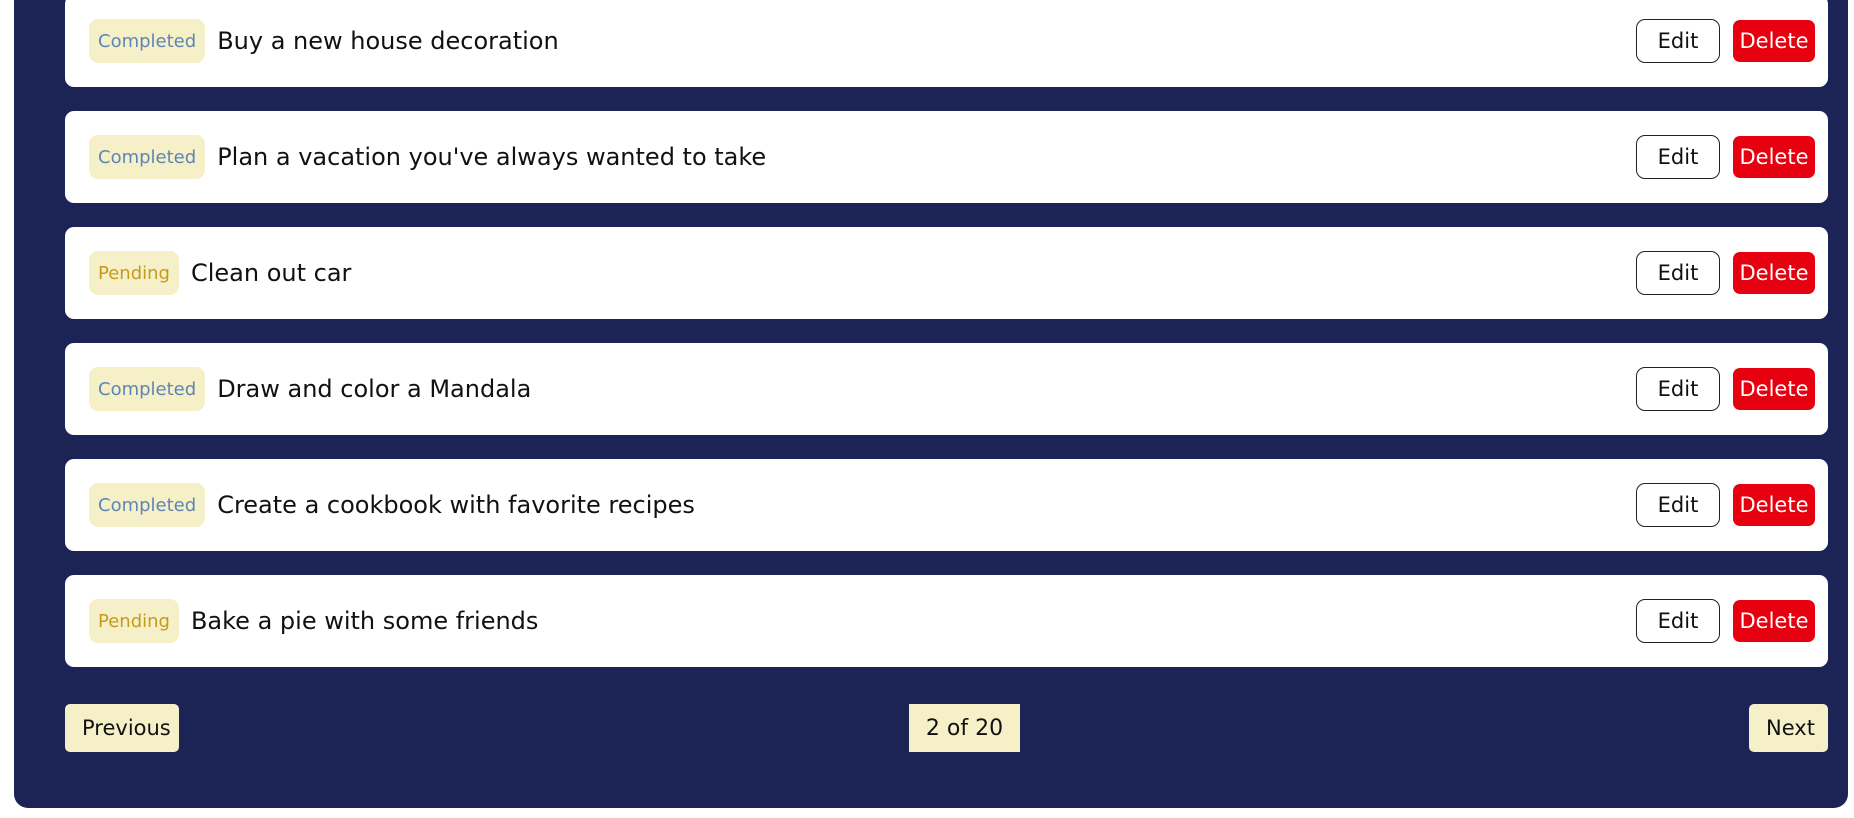 The width and height of the screenshot is (1854, 818). I want to click on pagination: Previous 2 of 20 Next, so click(946, 728).